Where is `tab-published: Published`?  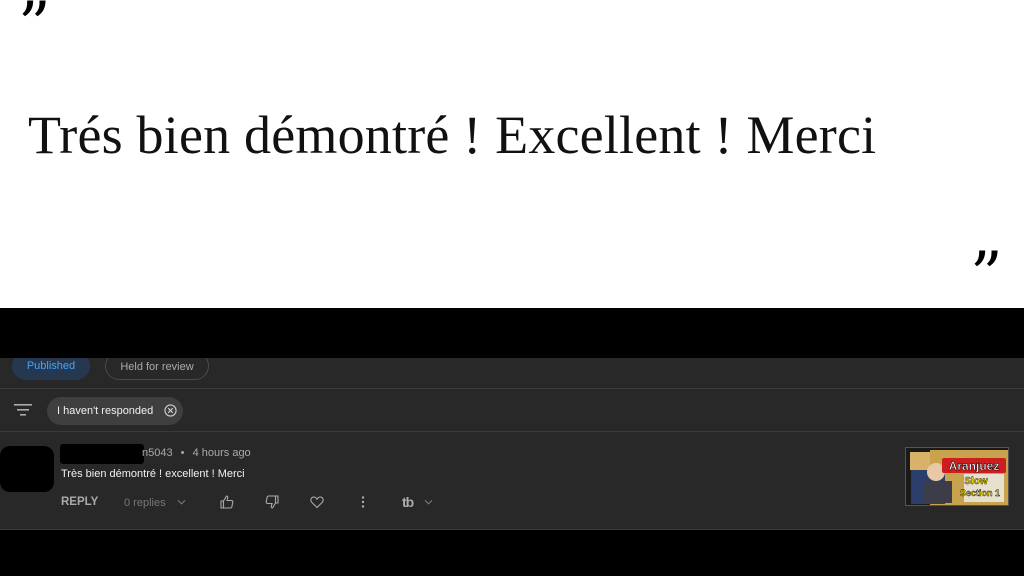 tab-published: Published is located at coordinates (51, 369).